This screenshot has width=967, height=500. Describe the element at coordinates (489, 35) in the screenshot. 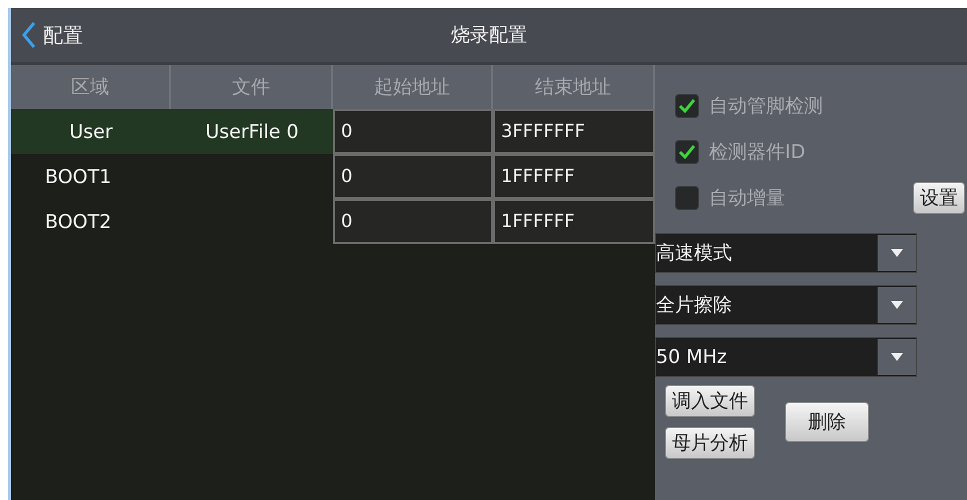

I see `window-title: 烧录配置` at that location.